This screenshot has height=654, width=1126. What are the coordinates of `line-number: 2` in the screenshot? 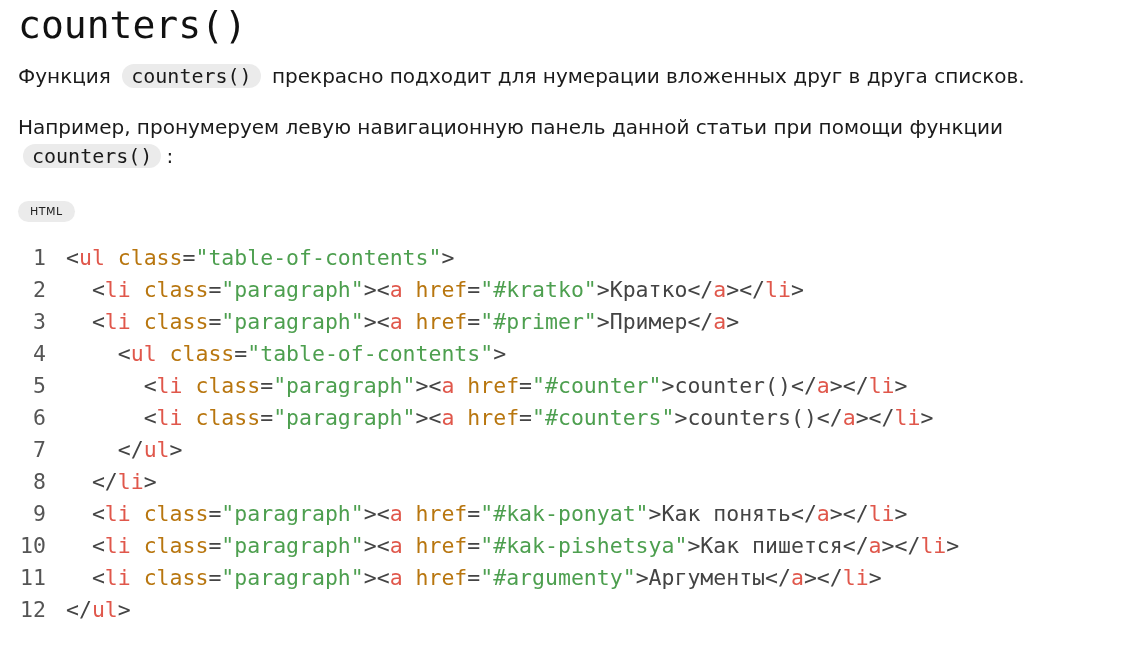 It's located at (39, 290).